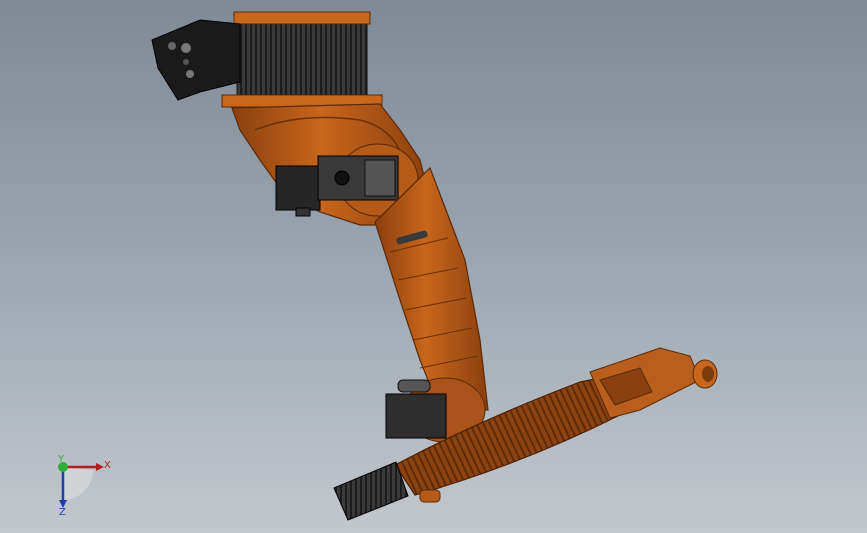 This screenshot has height=533, width=867. Describe the element at coordinates (302, 59) in the screenshot. I see `base-motor-housing` at that location.